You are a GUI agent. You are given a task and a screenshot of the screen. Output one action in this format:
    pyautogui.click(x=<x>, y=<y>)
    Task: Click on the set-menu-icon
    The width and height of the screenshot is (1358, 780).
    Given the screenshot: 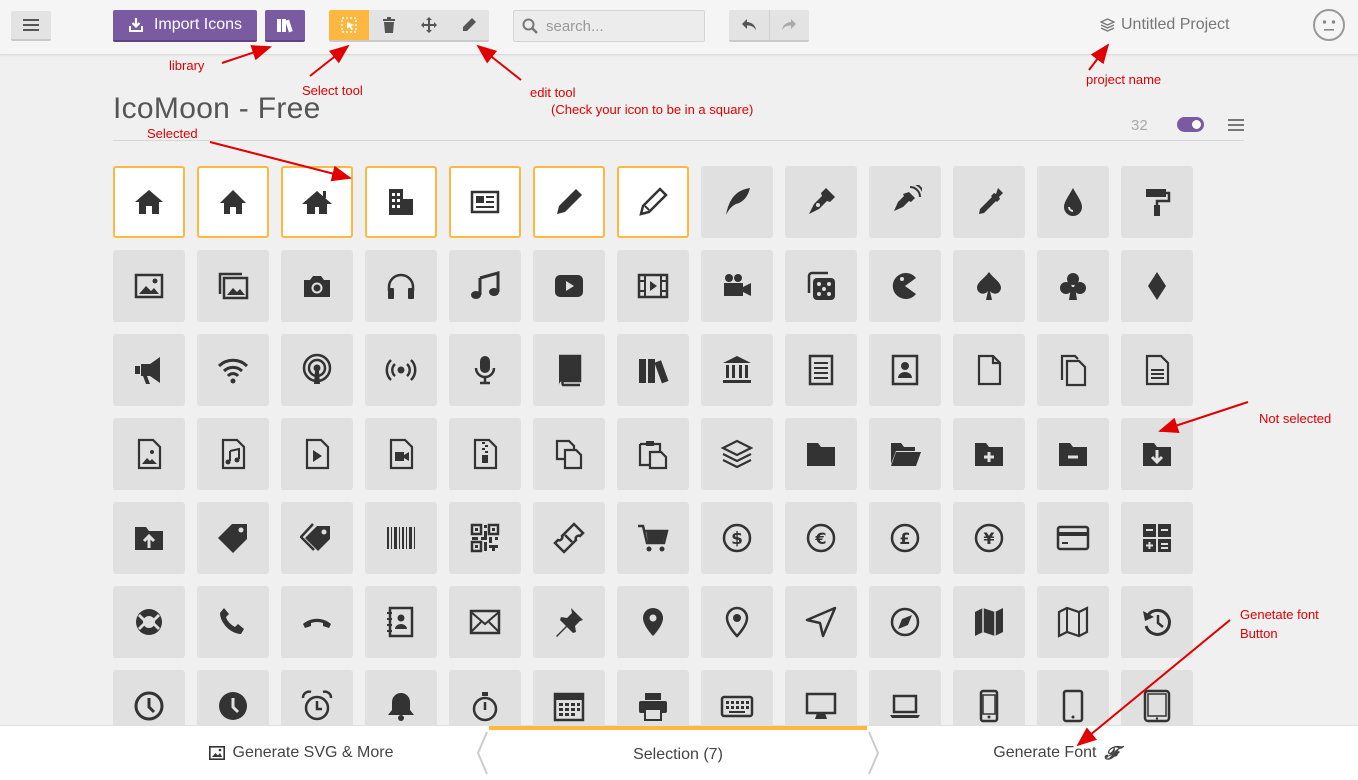 What is the action you would take?
    pyautogui.click(x=1236, y=125)
    